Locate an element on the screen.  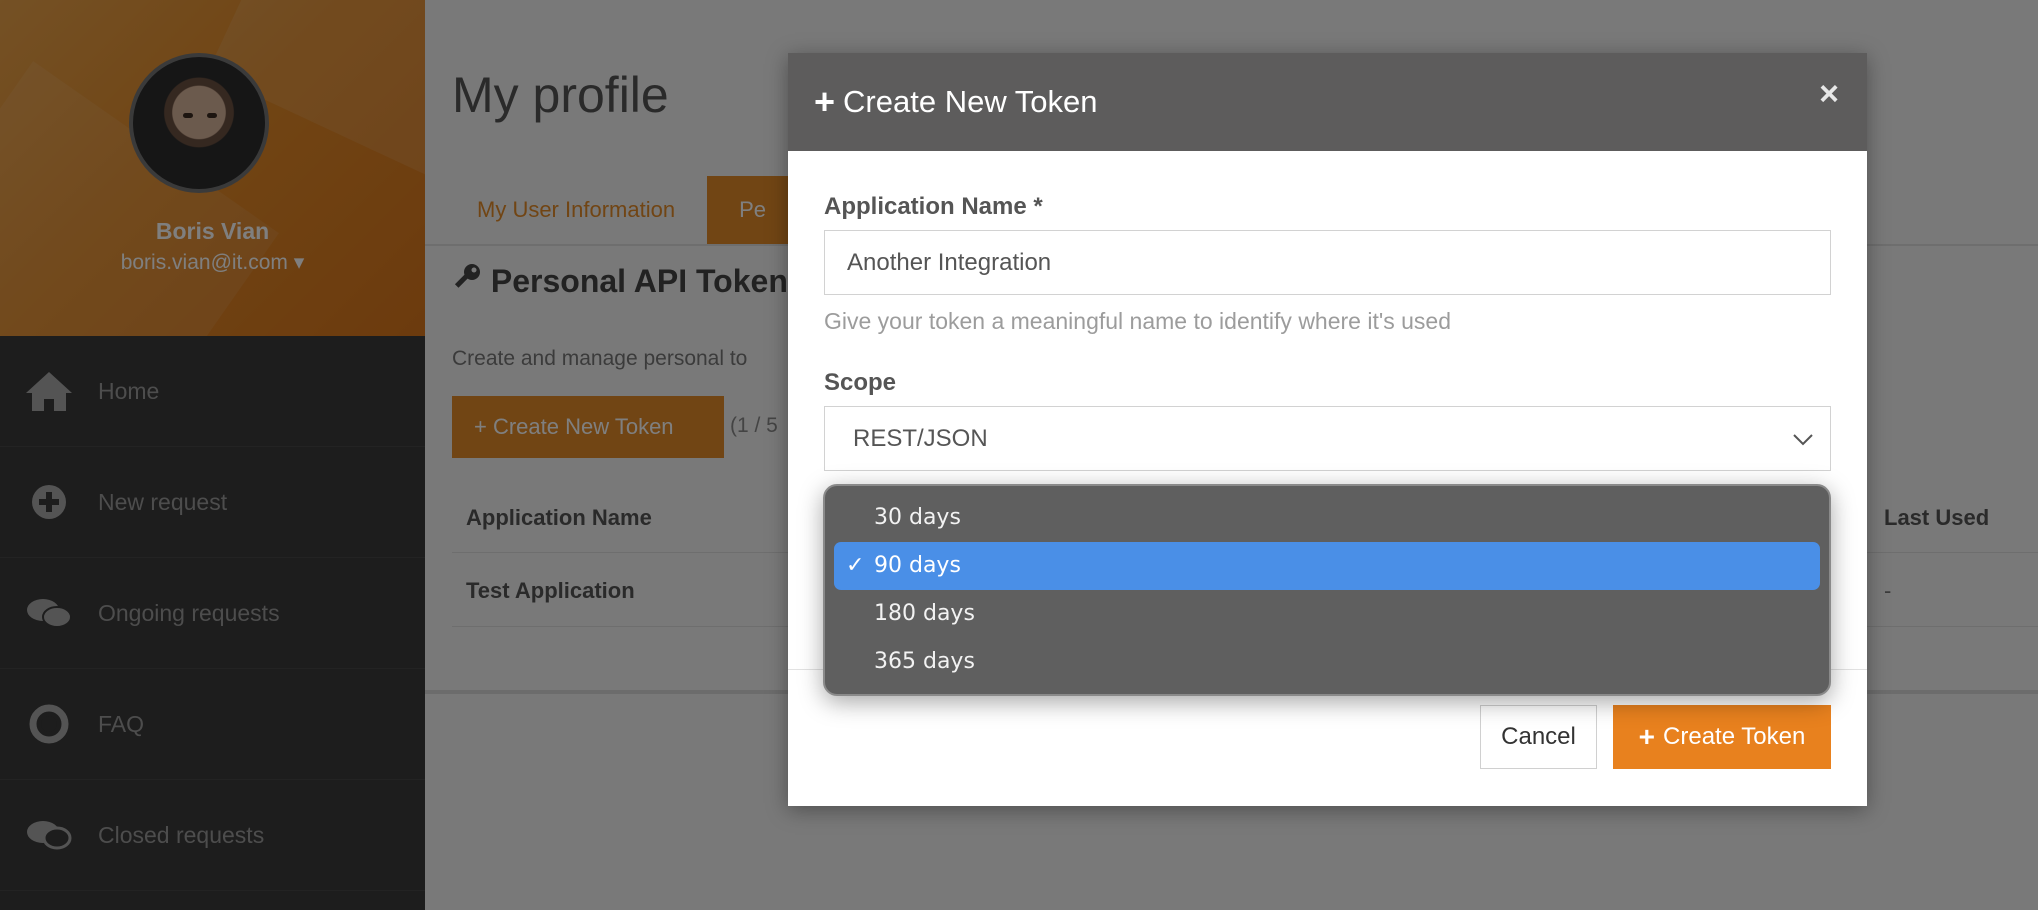
close-icon: × is located at coordinates (1829, 94).